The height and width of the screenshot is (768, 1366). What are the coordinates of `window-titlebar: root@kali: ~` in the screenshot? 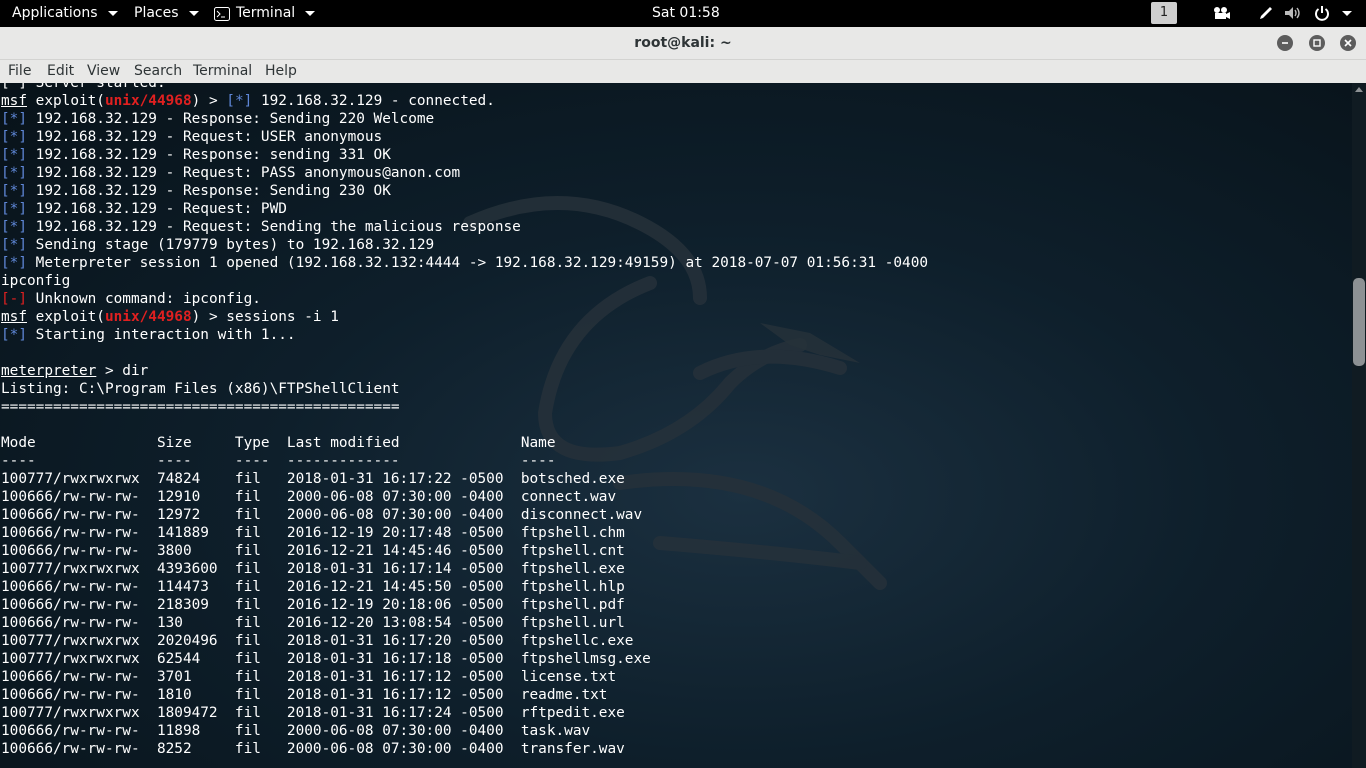 It's located at (683, 43).